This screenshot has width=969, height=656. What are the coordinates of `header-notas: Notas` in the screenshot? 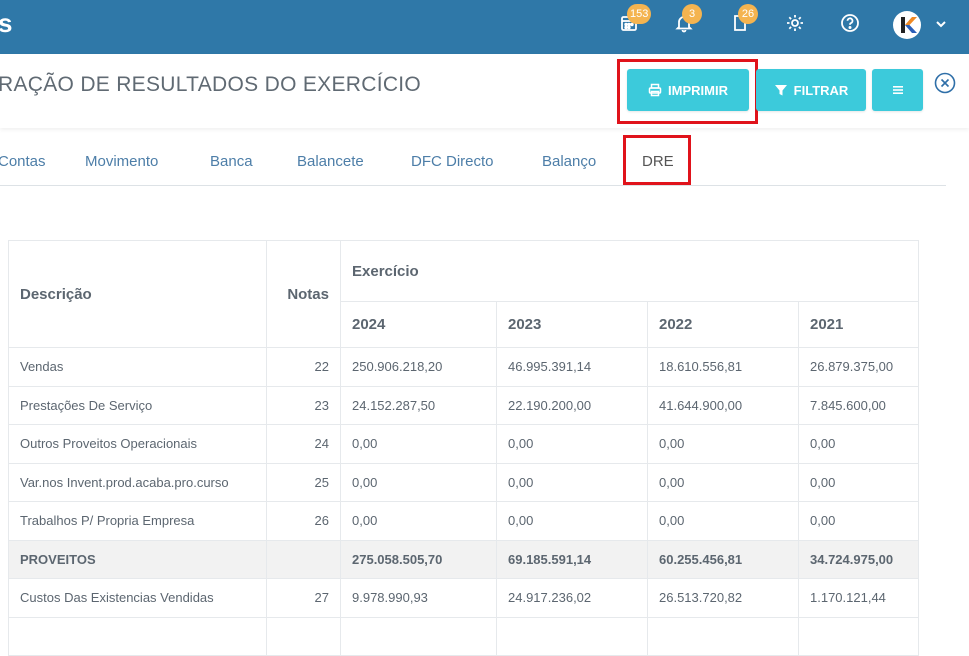 It's located at (303, 294).